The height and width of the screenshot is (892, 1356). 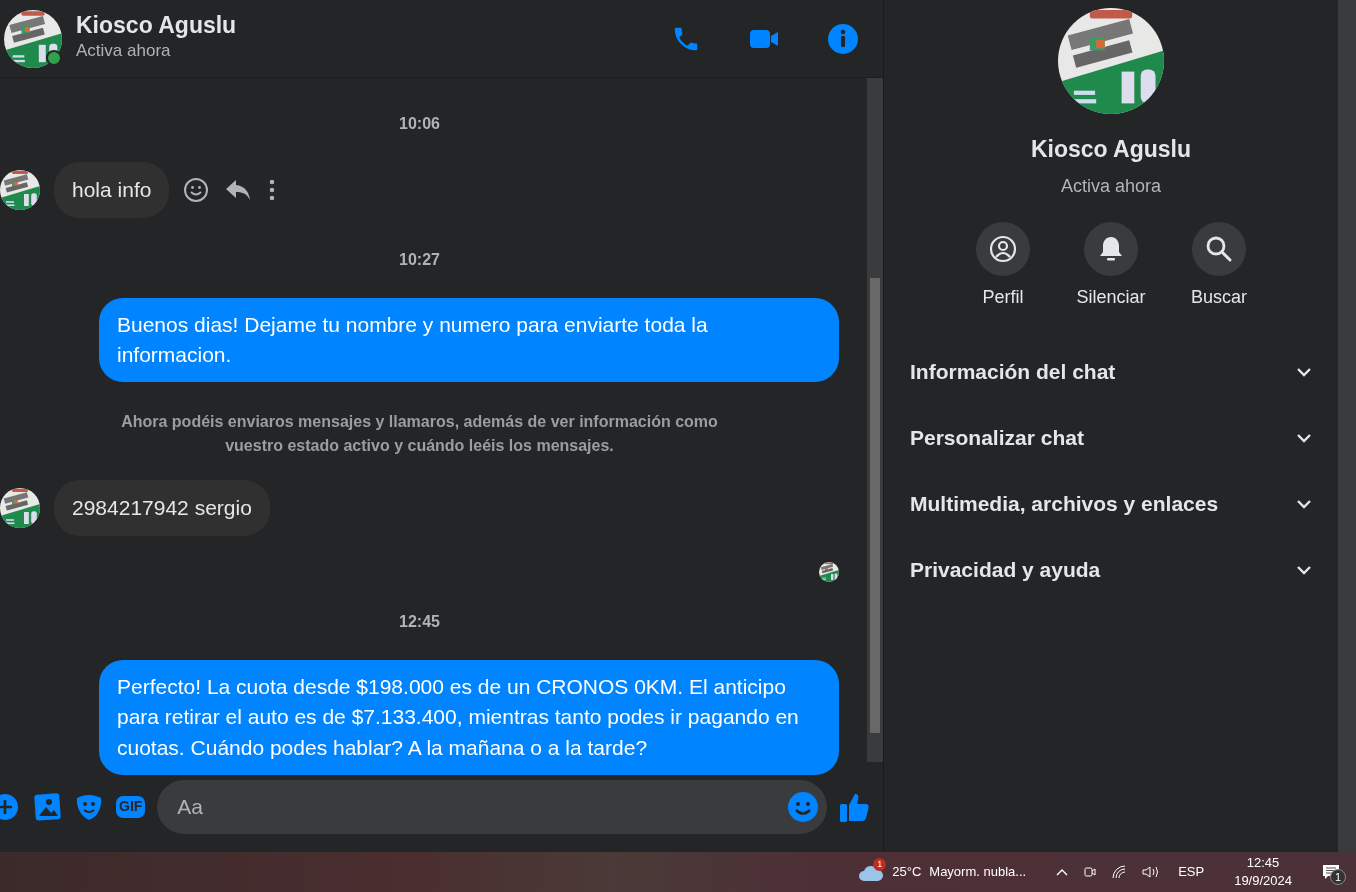 What do you see at coordinates (1090, 872) in the screenshot?
I see `camera-icon` at bounding box center [1090, 872].